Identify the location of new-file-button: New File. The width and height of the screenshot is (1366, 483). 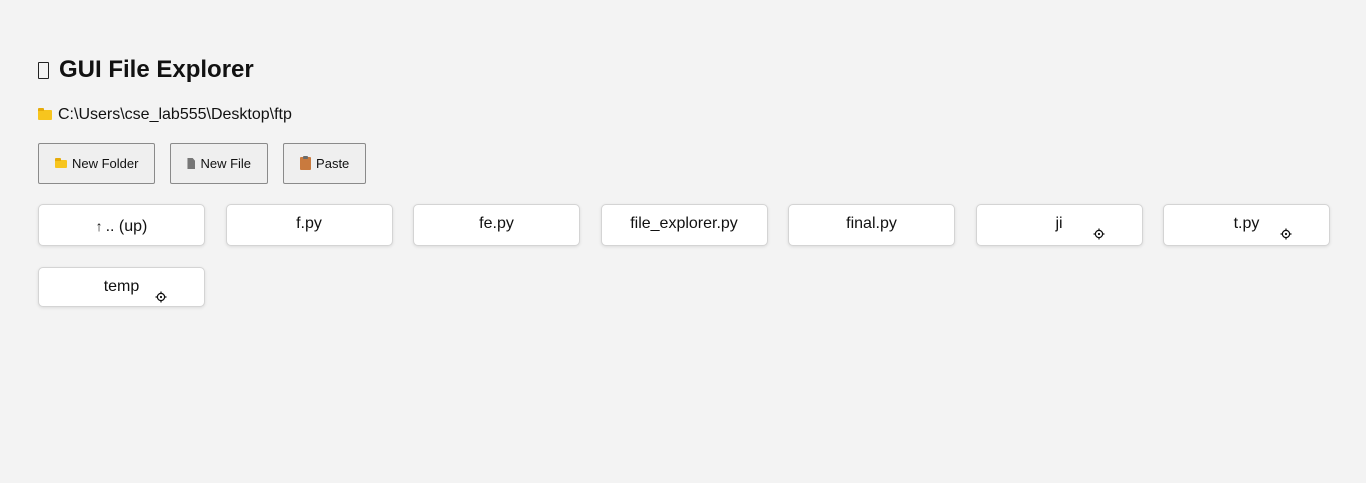
(219, 163).